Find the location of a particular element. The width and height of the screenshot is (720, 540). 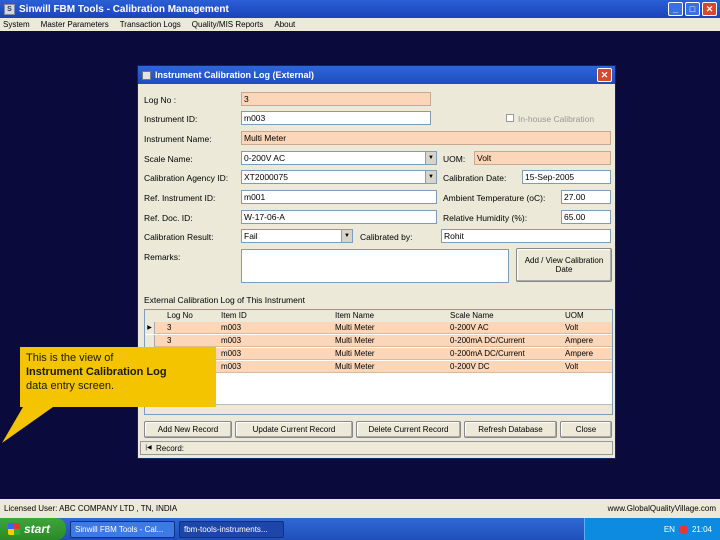

ref-instrument-id-label: Ref. Instrument ID: is located at coordinates (180, 198).